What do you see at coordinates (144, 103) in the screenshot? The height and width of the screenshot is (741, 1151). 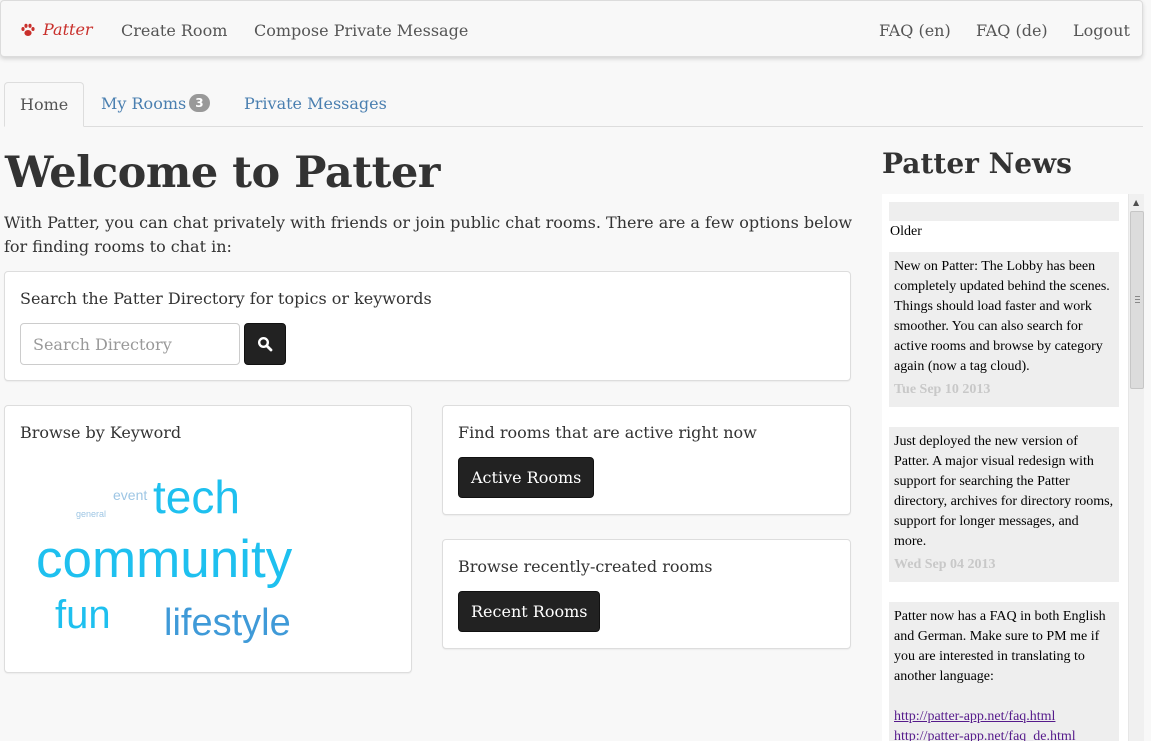 I see `tab-my-rooms-label: My Rooms` at bounding box center [144, 103].